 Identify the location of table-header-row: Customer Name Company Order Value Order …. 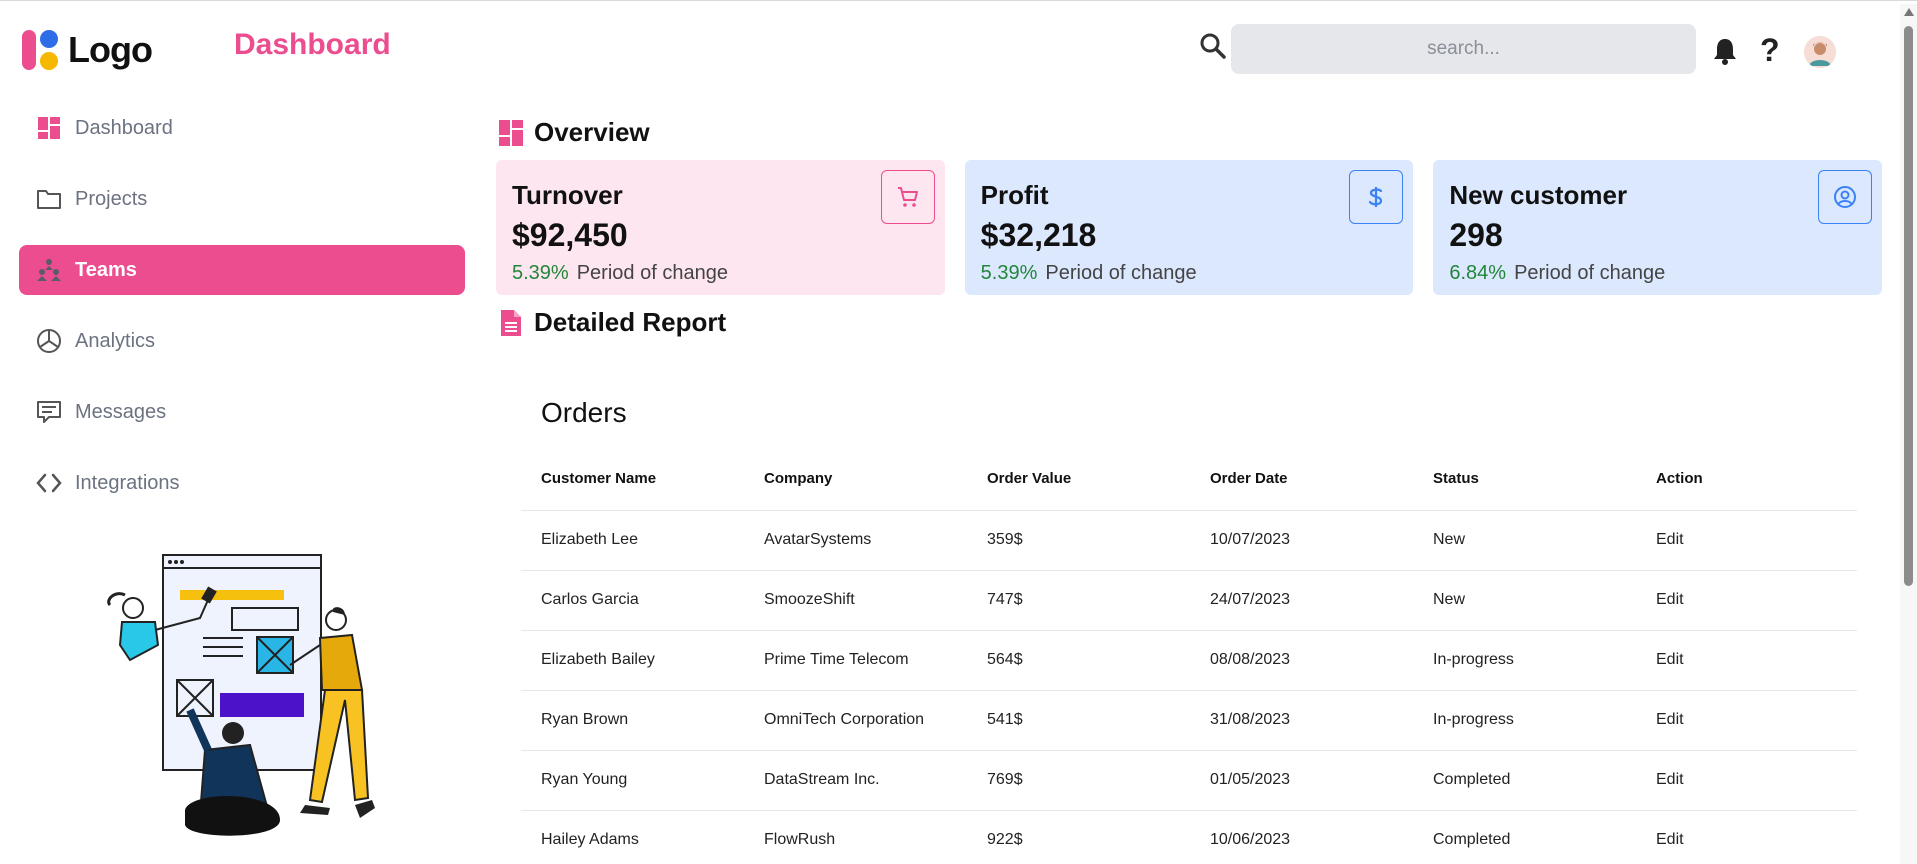
(1189, 479).